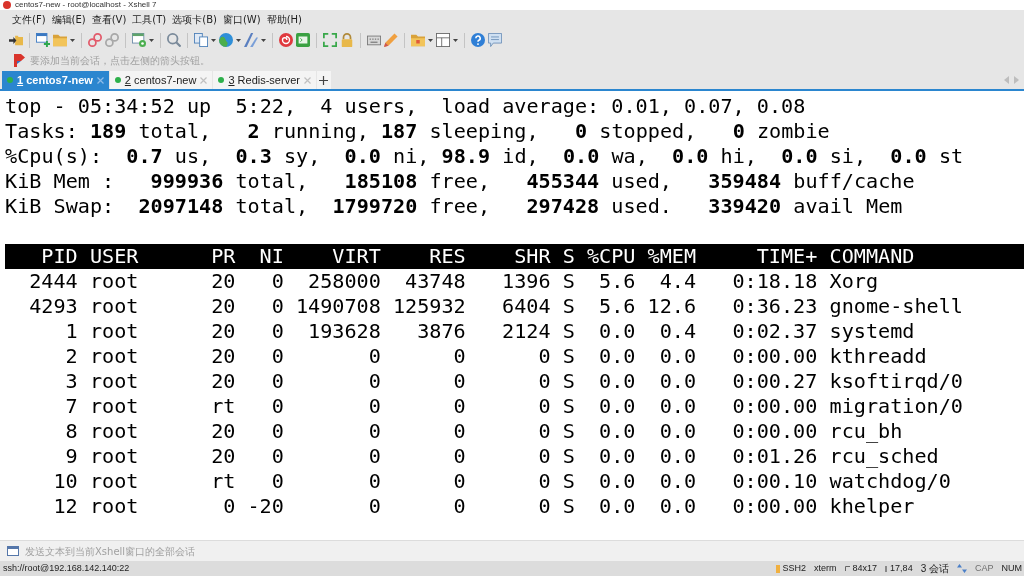 The image size is (1024, 576). What do you see at coordinates (429, 306) in the screenshot?
I see `table-cell: 125932` at bounding box center [429, 306].